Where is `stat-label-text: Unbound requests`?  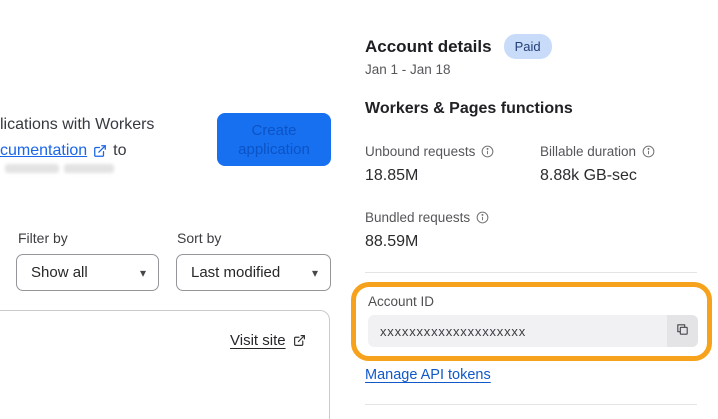
stat-label-text: Unbound requests is located at coordinates (420, 151).